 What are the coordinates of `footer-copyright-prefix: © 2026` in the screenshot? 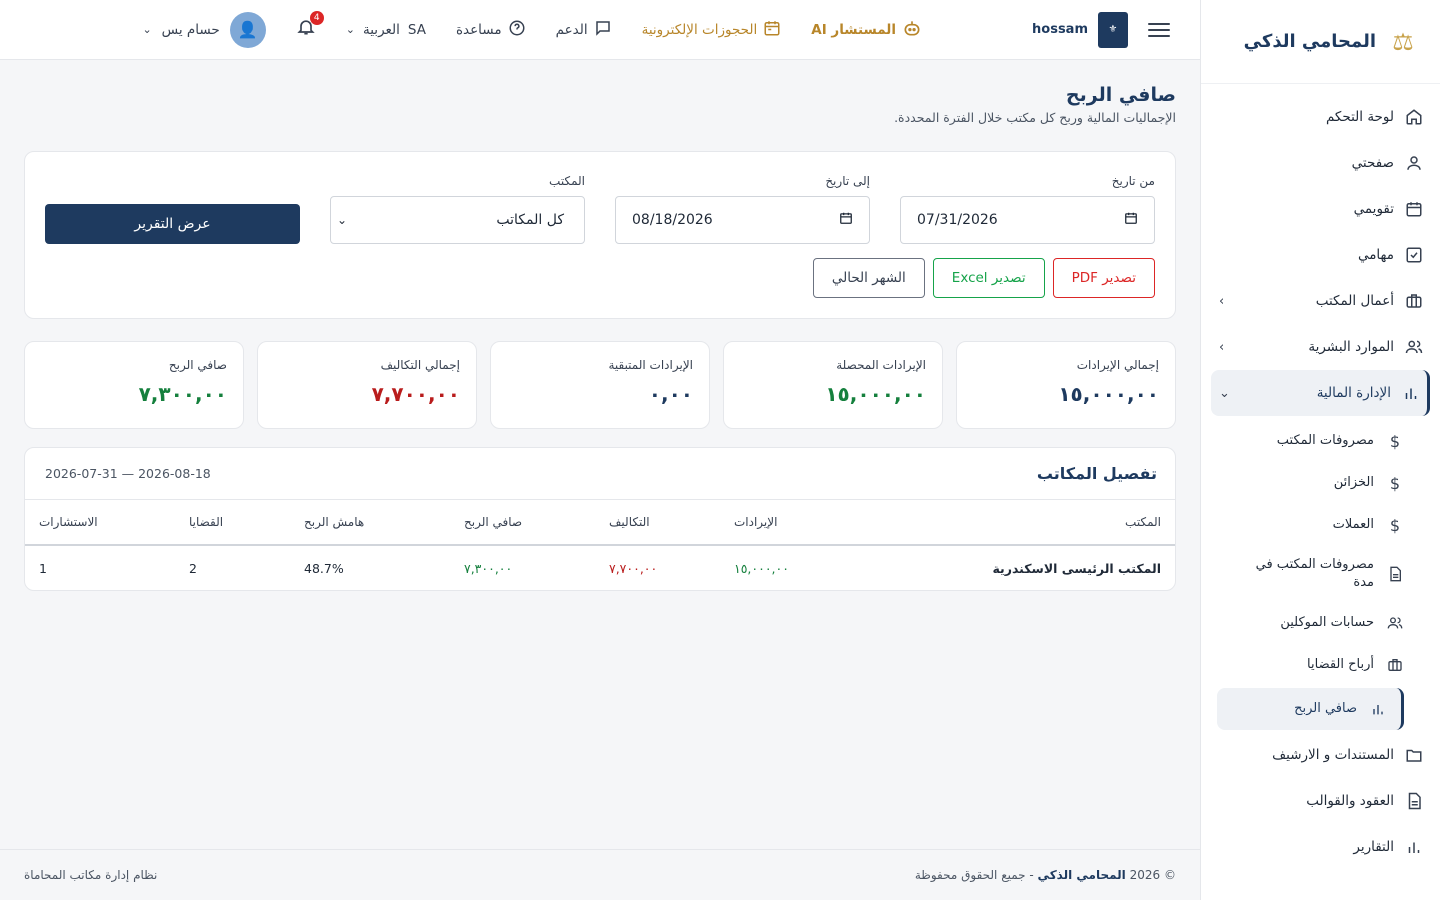 It's located at (1152, 875).